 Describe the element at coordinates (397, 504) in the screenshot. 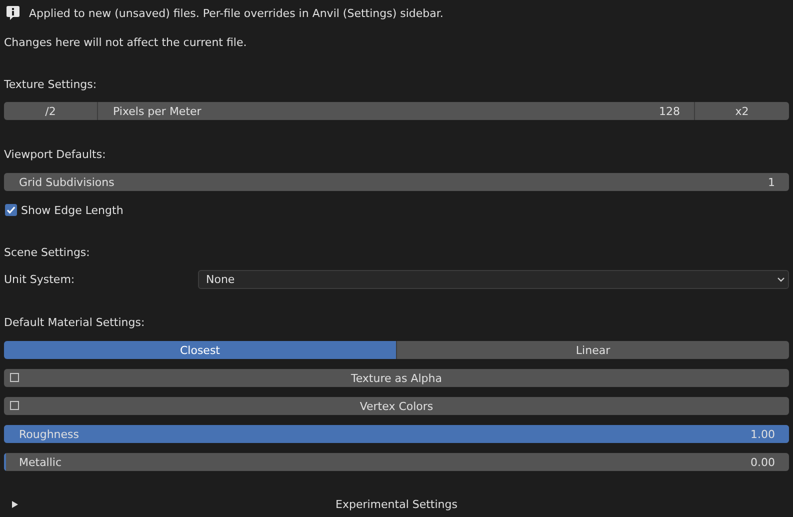

I see `panel-header: Experimental Settings` at that location.